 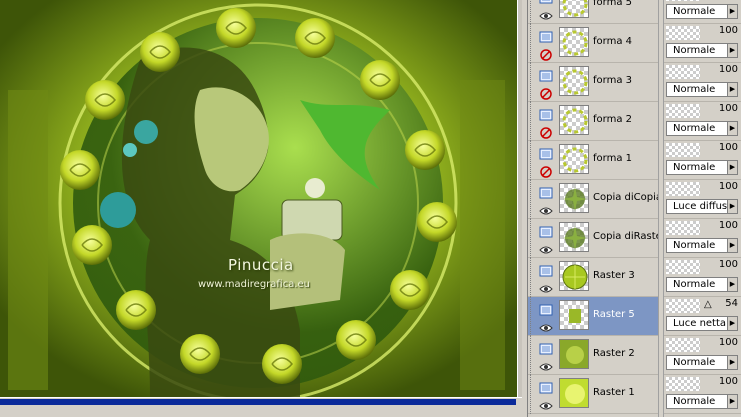 What do you see at coordinates (731, 303) in the screenshot?
I see `opacity-value: 54` at bounding box center [731, 303].